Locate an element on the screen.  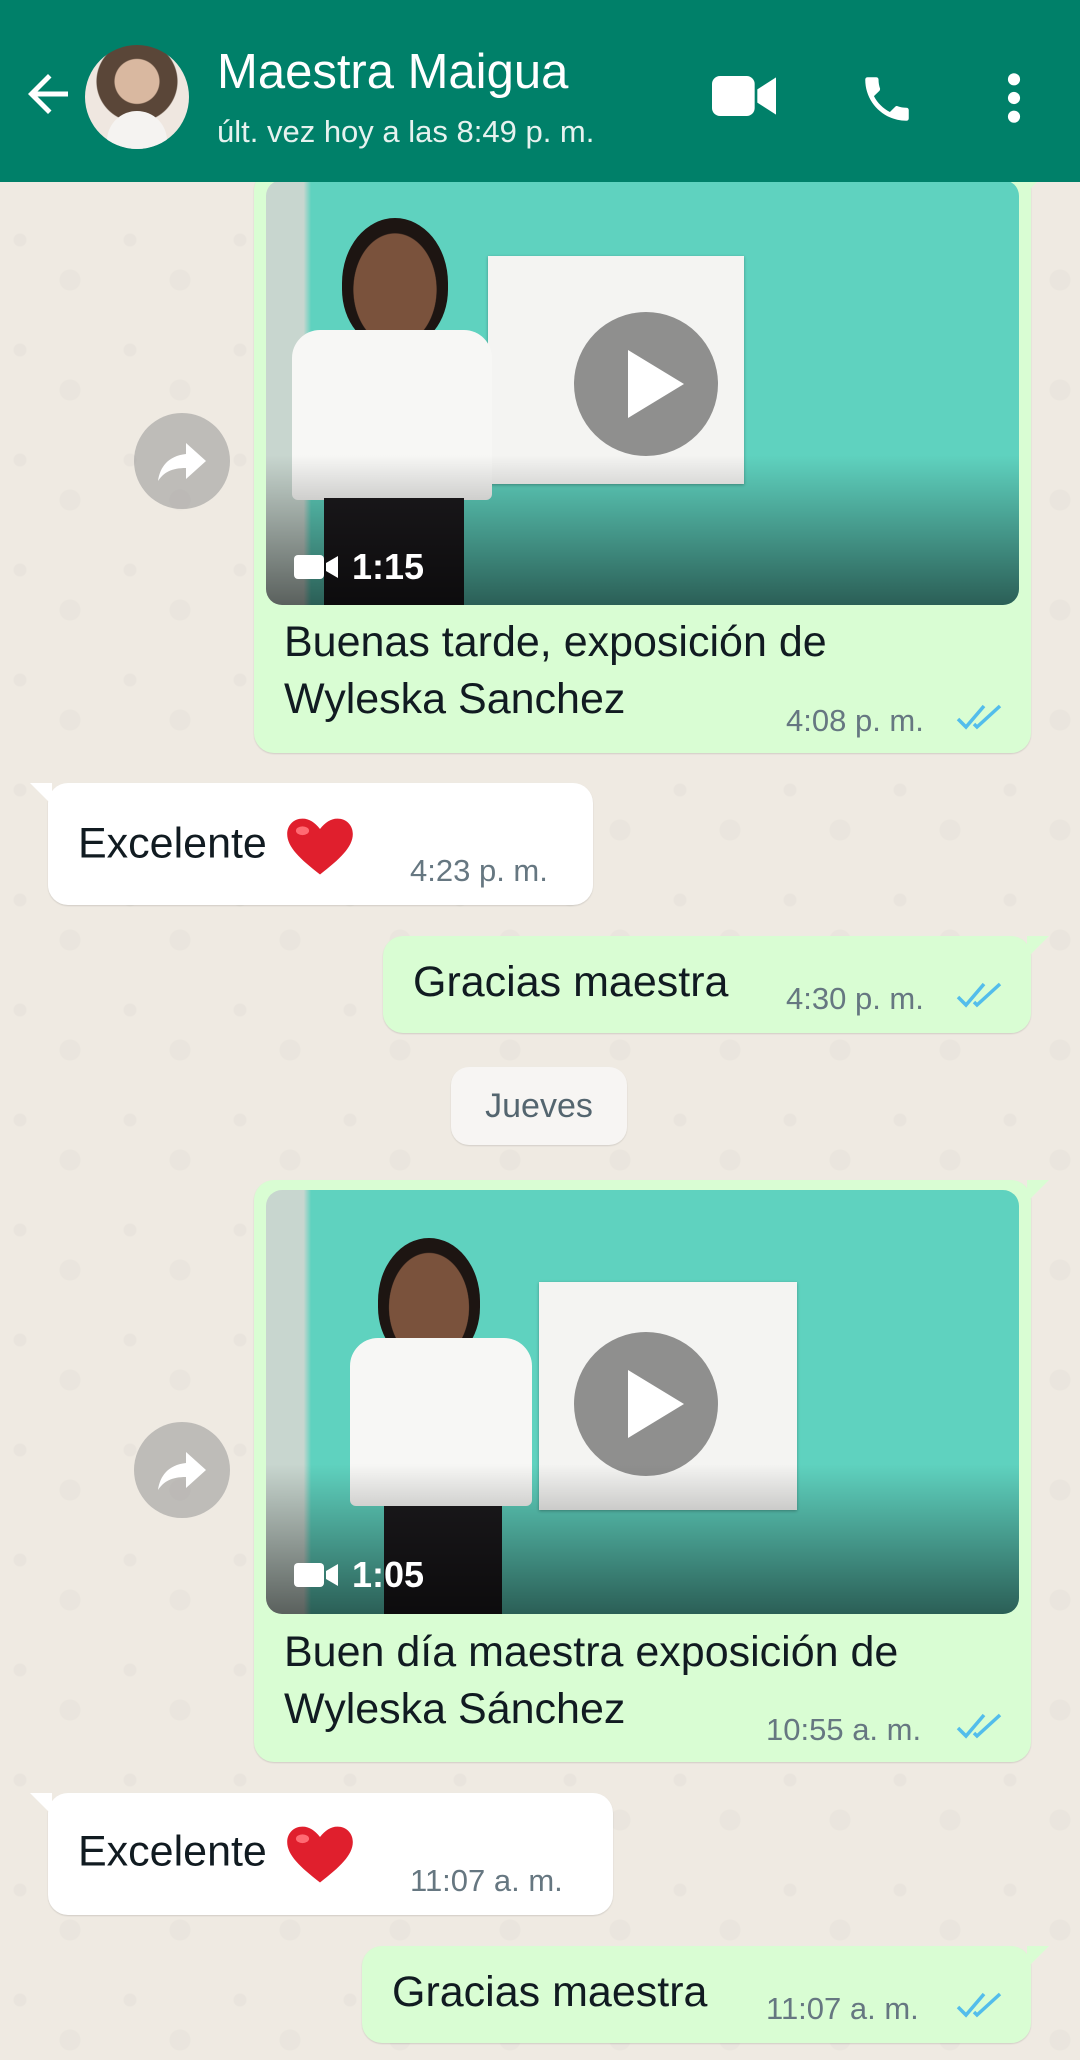
video-thumbnail: 1:15 is located at coordinates (642, 392).